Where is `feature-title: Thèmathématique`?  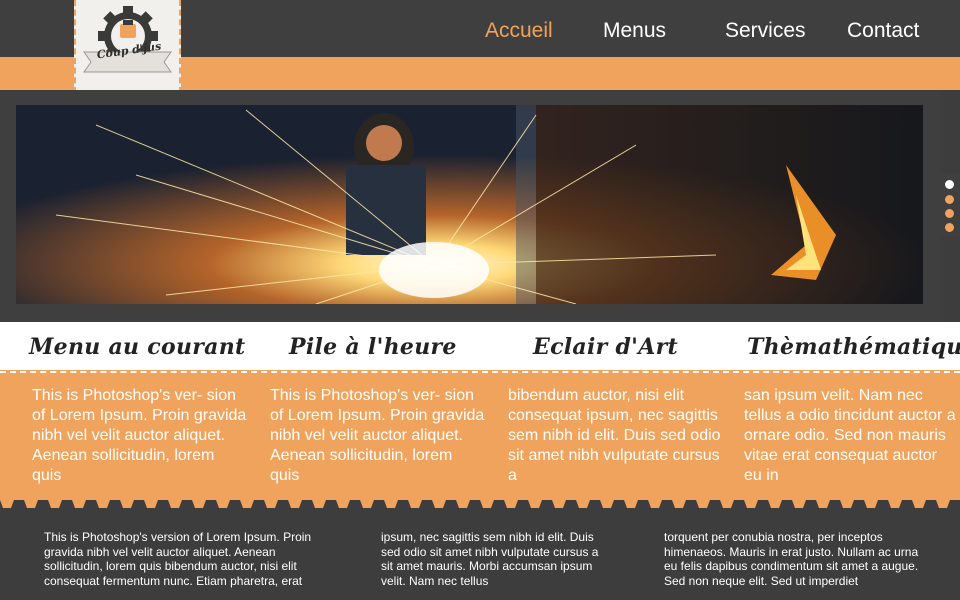 feature-title: Thèmathématique is located at coordinates (853, 347).